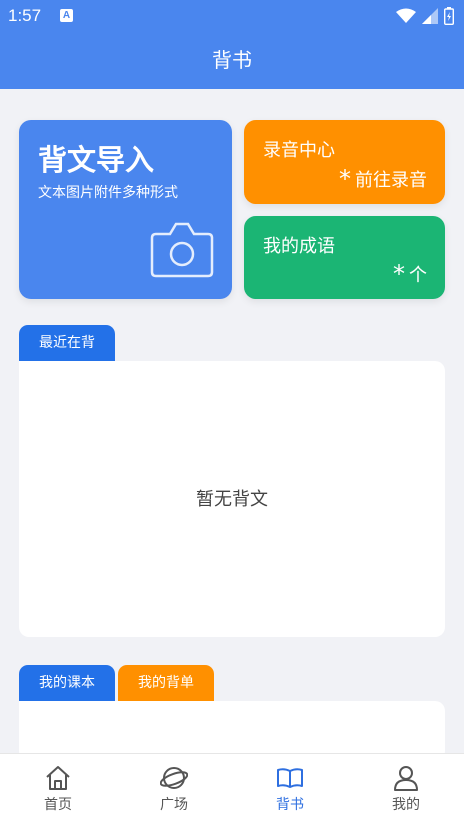  What do you see at coordinates (290, 778) in the screenshot?
I see `book-icon` at bounding box center [290, 778].